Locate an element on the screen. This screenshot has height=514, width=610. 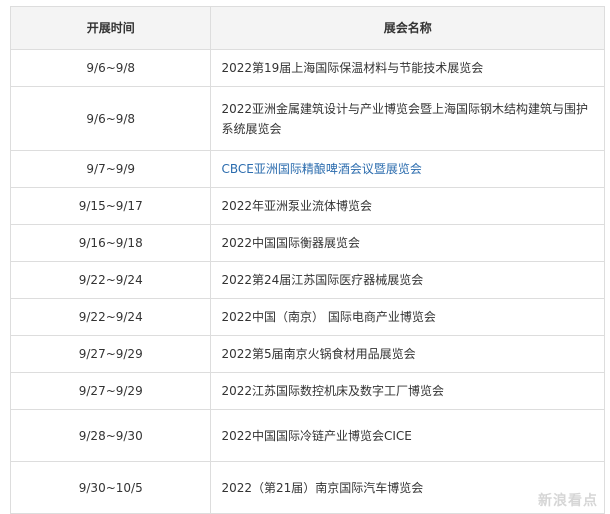
date-cell: 9/7~9/9 is located at coordinates (110, 169).